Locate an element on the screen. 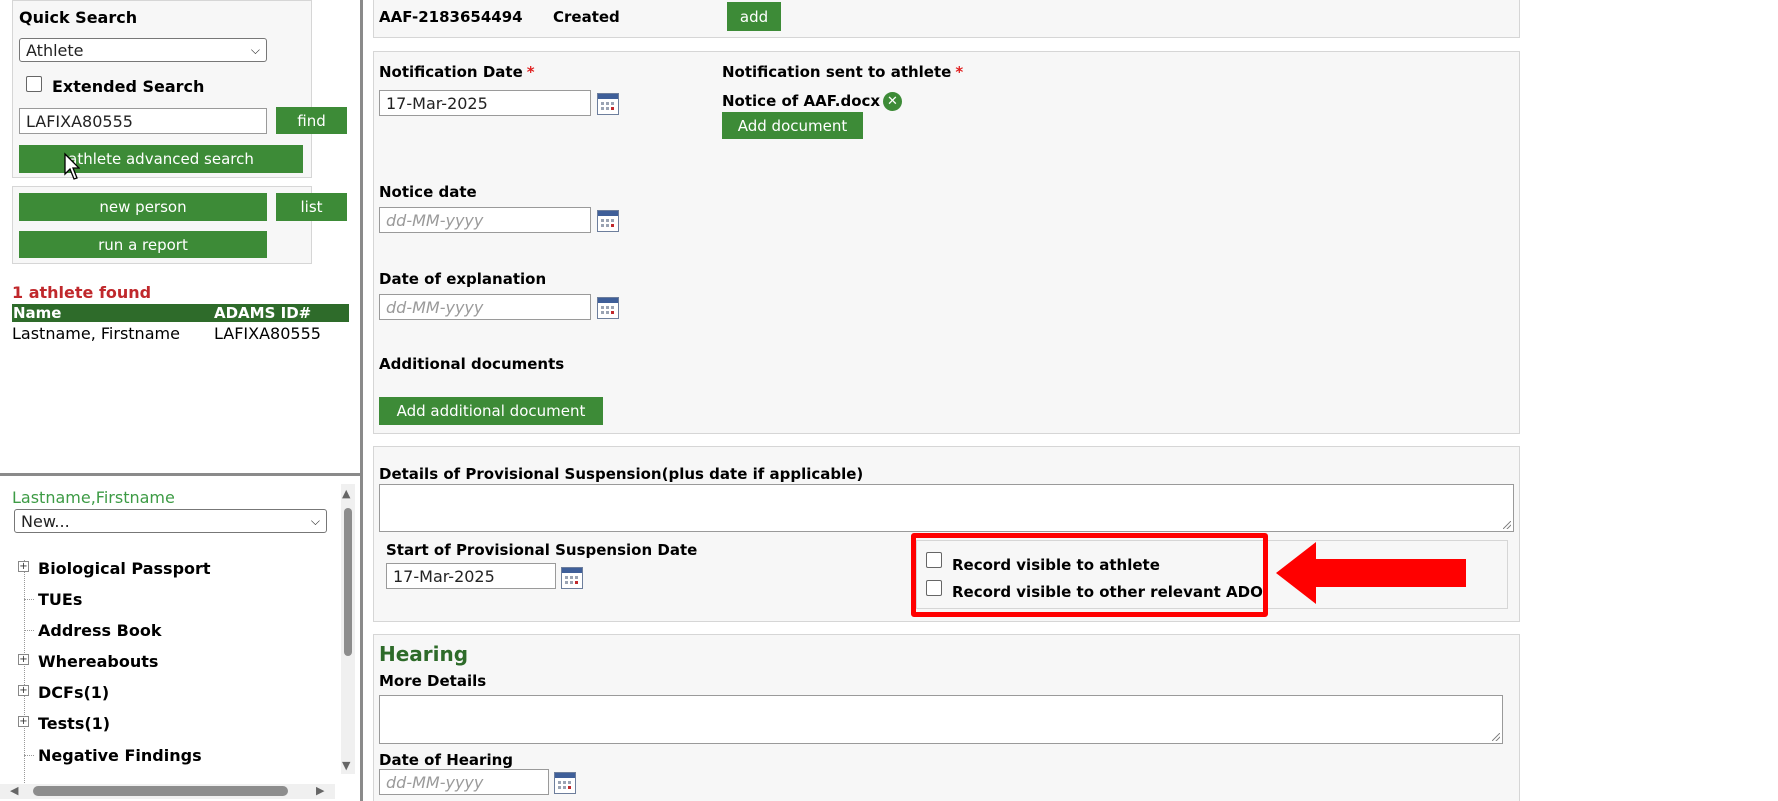 Image resolution: width=1778 pixels, height=801 pixels. tree-item-whereabouts: Whereabouts is located at coordinates (98, 661).